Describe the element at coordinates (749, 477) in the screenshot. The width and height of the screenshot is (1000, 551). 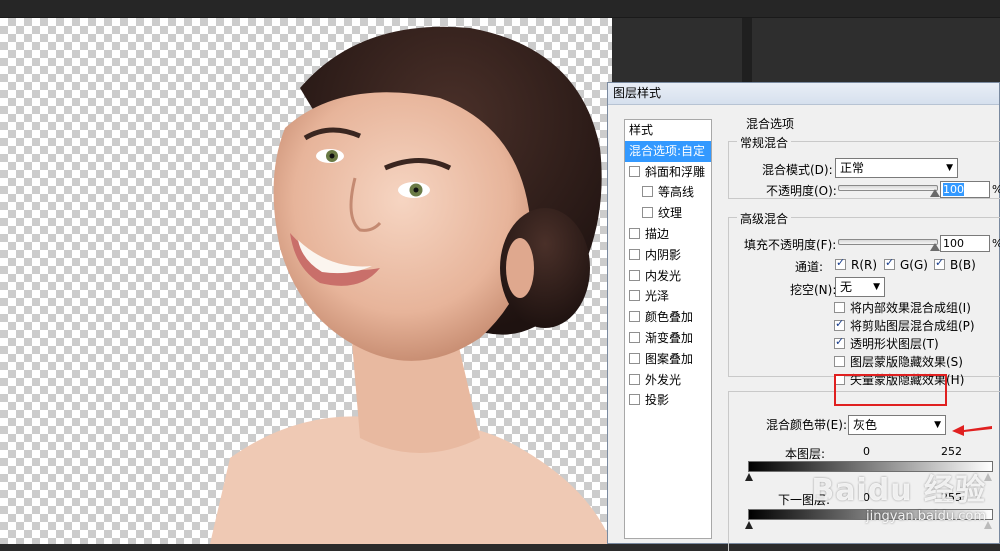
I see `this-layer-black-slider` at that location.